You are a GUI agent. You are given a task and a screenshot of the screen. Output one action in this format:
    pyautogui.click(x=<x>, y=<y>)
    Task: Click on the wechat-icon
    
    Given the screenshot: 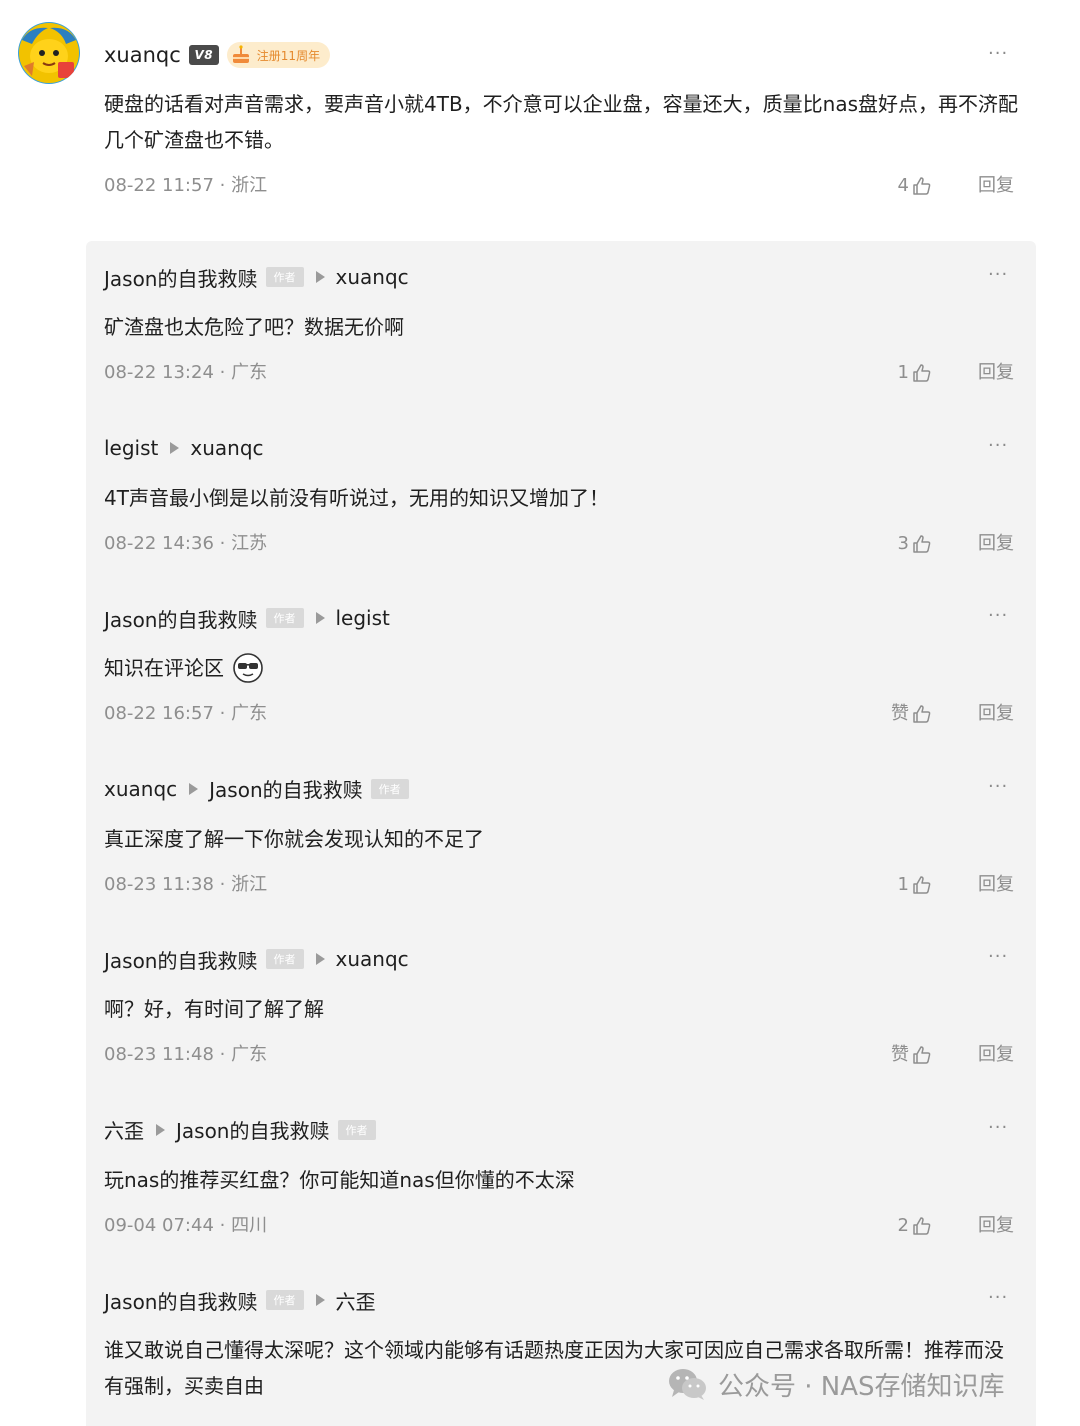 What is the action you would take?
    pyautogui.click(x=687, y=1384)
    